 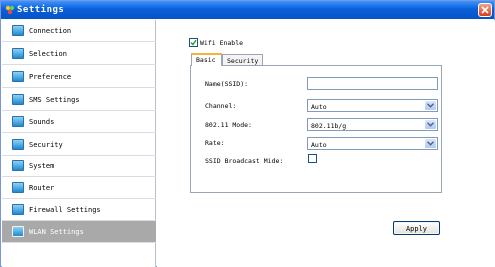 What do you see at coordinates (18, 76) in the screenshot?
I see `preference-icon` at bounding box center [18, 76].